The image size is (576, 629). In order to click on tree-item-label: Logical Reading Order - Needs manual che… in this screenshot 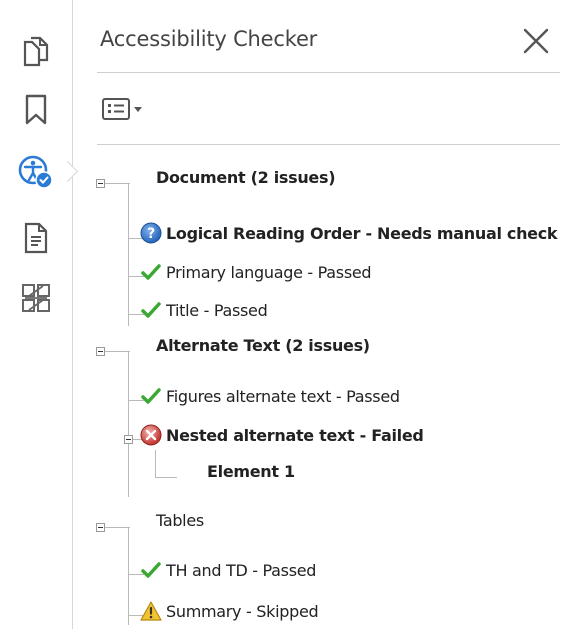, I will do `click(362, 233)`.